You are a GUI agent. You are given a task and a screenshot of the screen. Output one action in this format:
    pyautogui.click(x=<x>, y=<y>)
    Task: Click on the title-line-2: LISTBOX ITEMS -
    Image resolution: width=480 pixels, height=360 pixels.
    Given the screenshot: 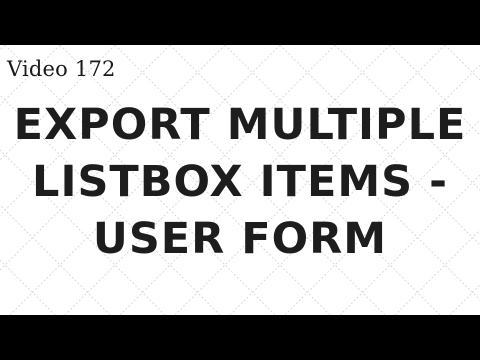 What is the action you would take?
    pyautogui.click(x=240, y=182)
    